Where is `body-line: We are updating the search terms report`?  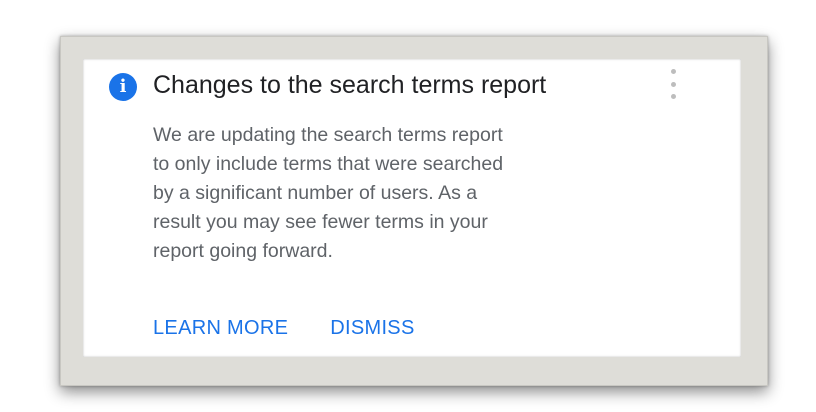 body-line: We are updating the search terms report is located at coordinates (328, 135).